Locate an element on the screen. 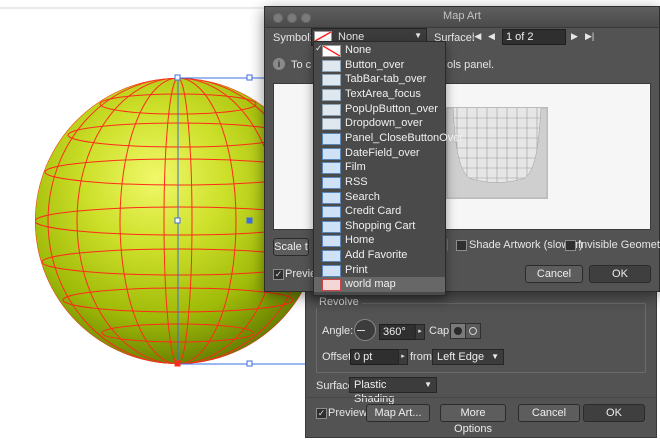 Image resolution: width=660 pixels, height=442 pixels. surface-field: 1 of 2 is located at coordinates (534, 37).